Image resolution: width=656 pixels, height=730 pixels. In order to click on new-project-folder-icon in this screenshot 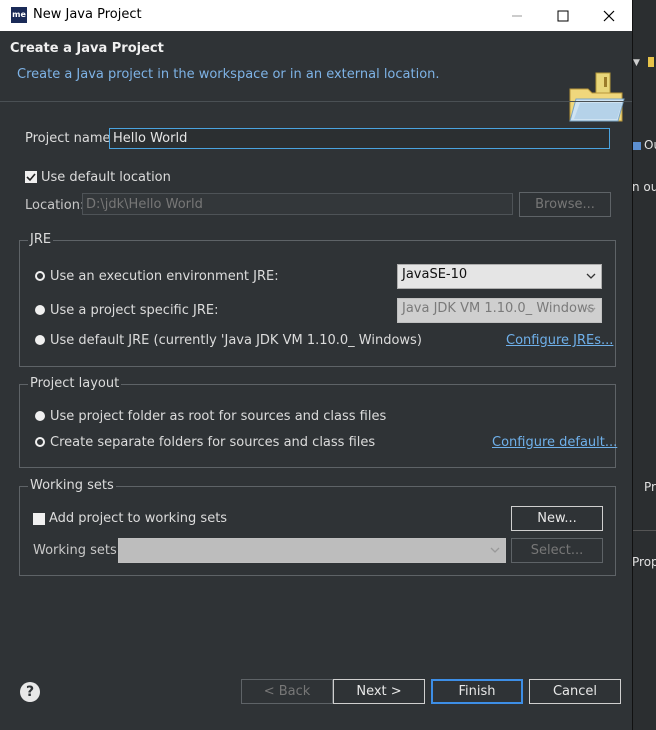, I will do `click(597, 97)`.